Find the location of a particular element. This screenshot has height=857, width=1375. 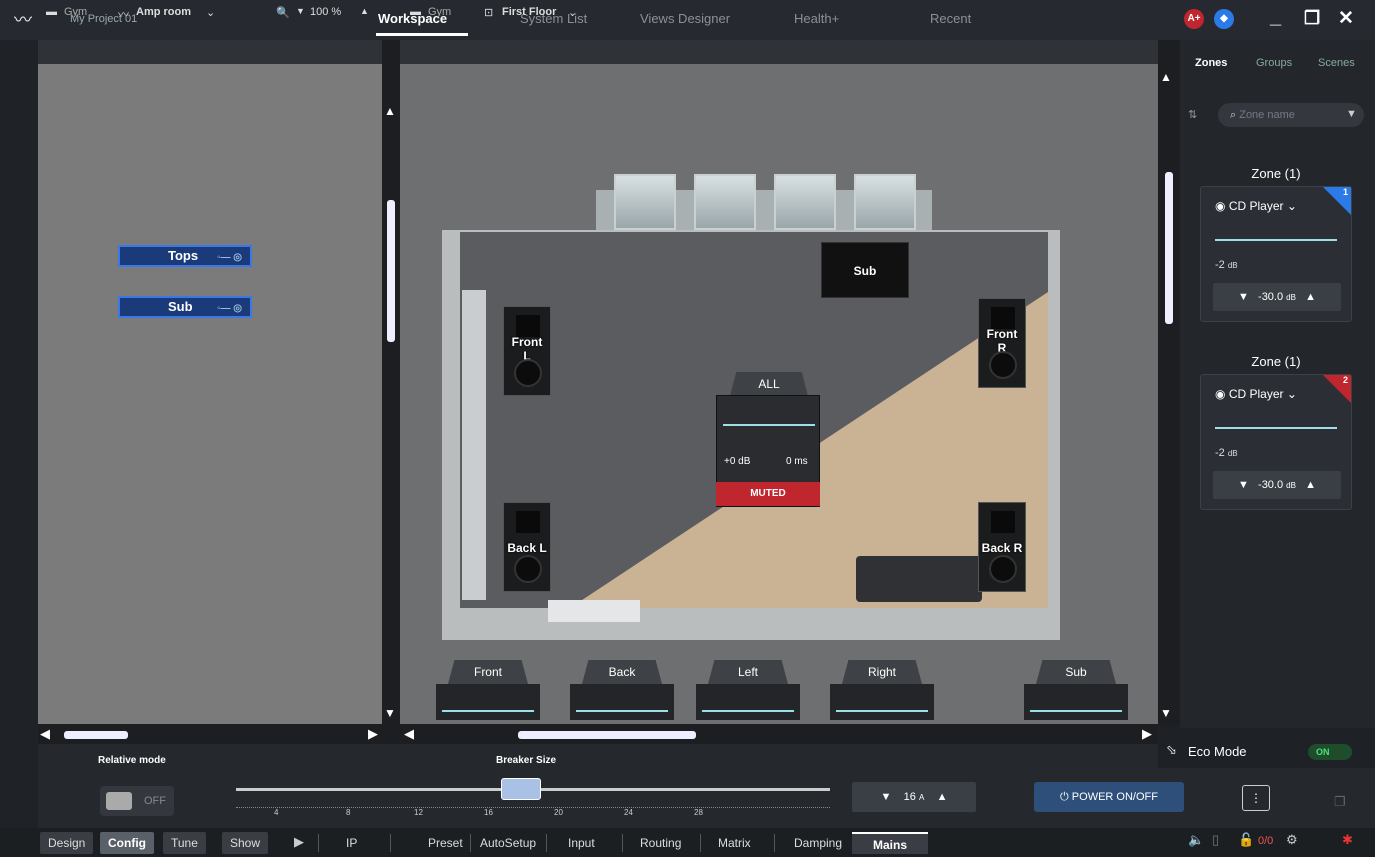

zone-number: 1 is located at coordinates (1345, 192).